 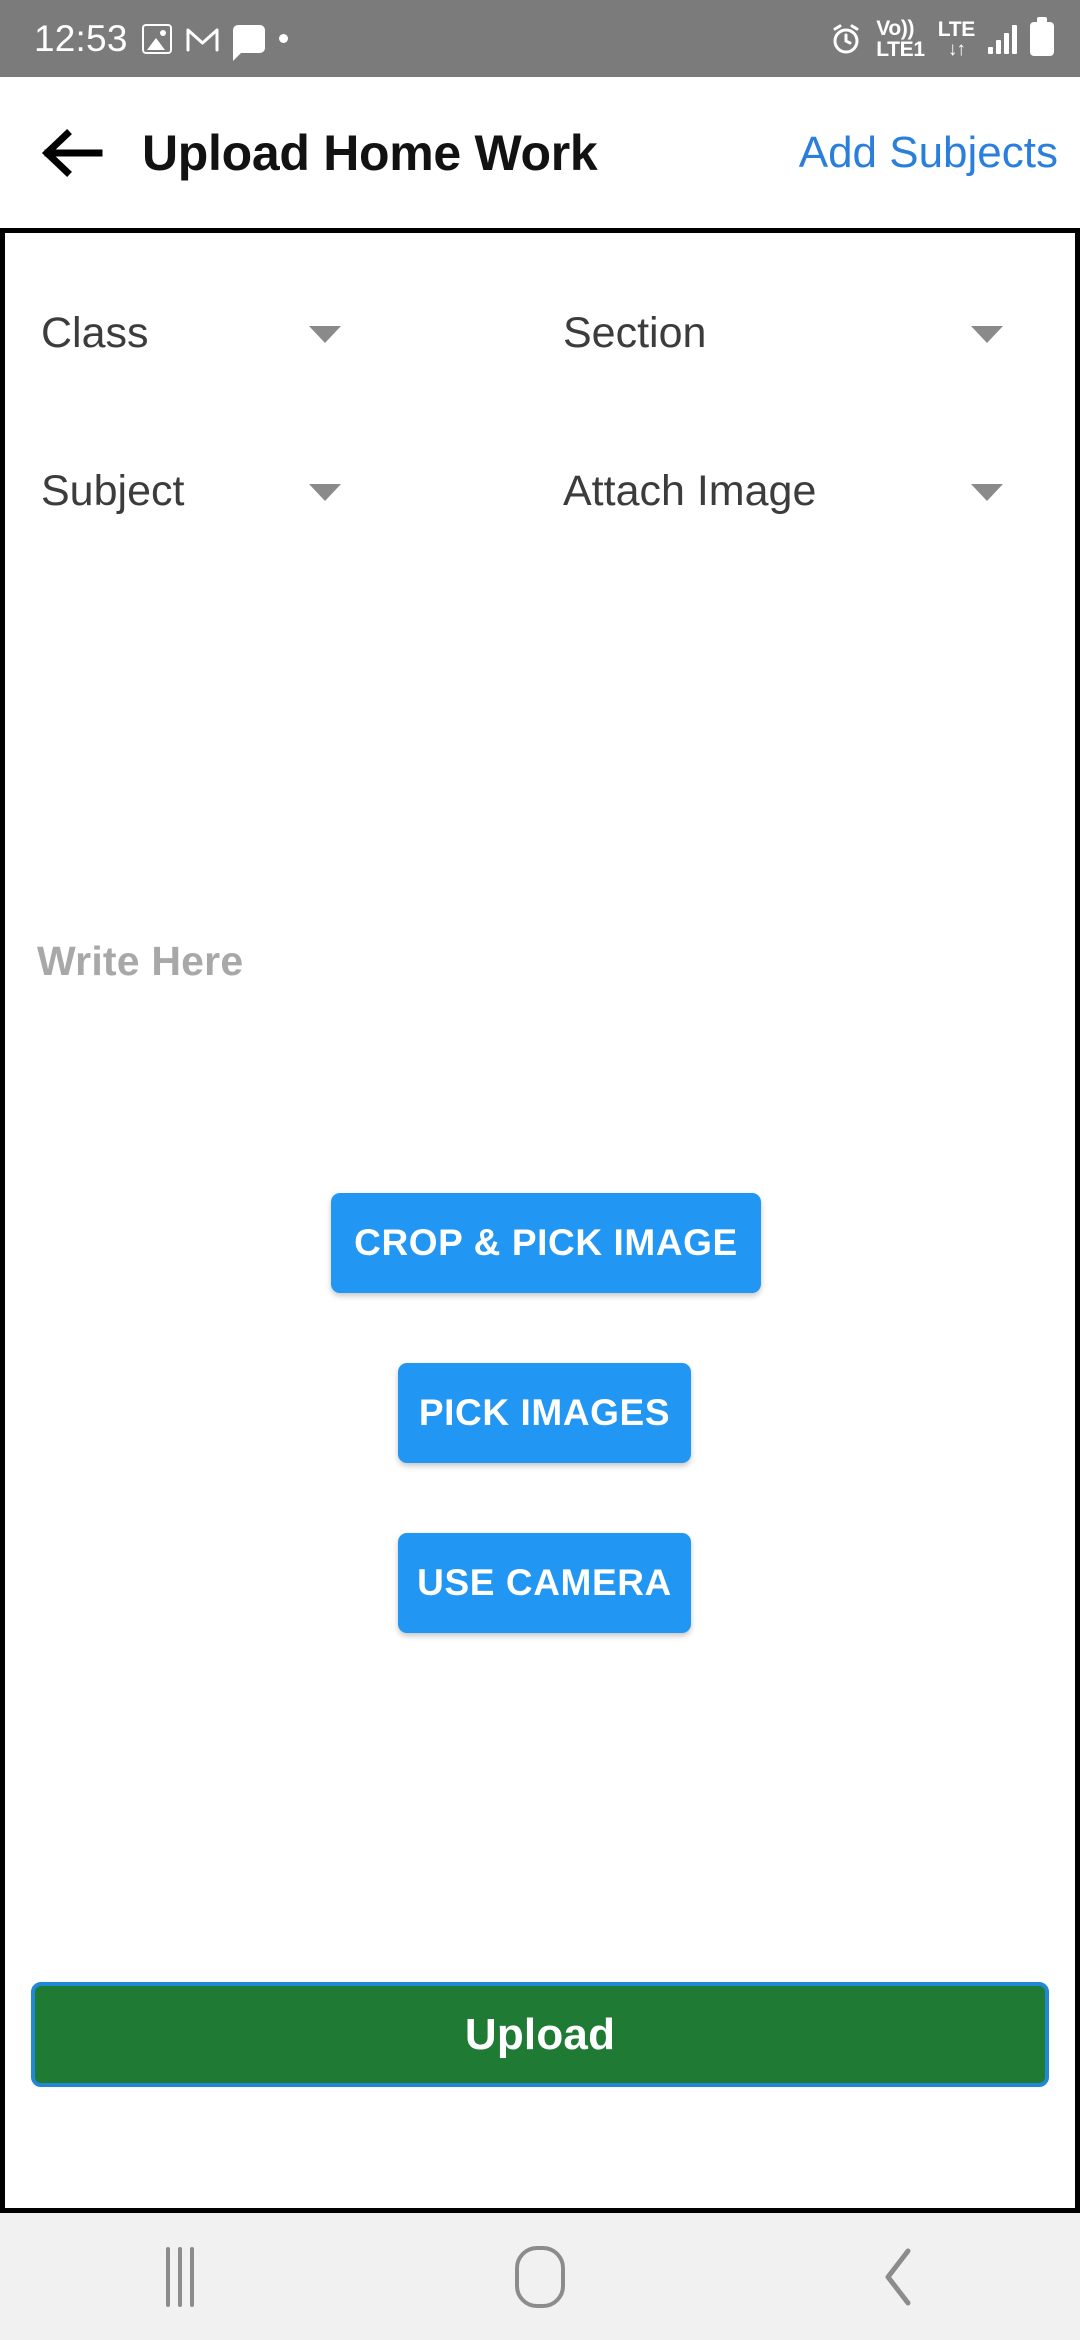 What do you see at coordinates (635, 333) in the screenshot?
I see `section-dropdown-label: Section` at bounding box center [635, 333].